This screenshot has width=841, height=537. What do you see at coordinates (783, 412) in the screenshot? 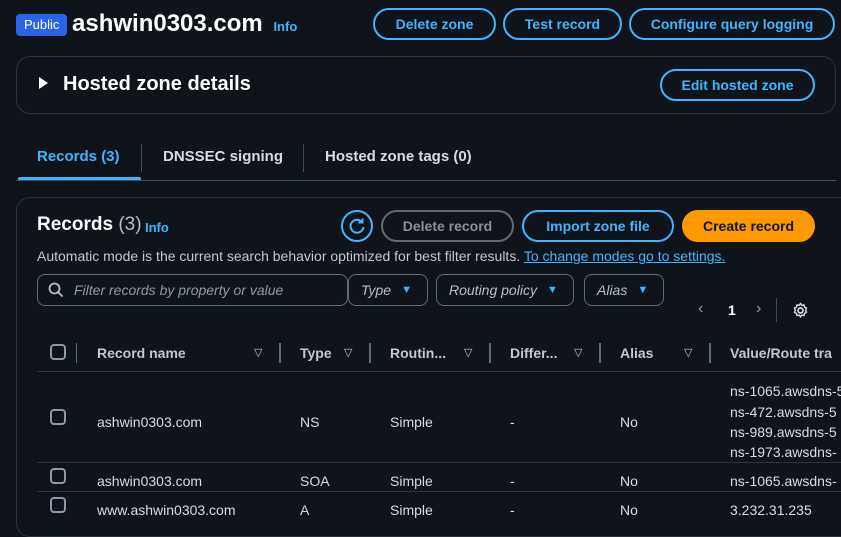
I see `value-cell-line: ns-472.awsdns-5` at bounding box center [783, 412].